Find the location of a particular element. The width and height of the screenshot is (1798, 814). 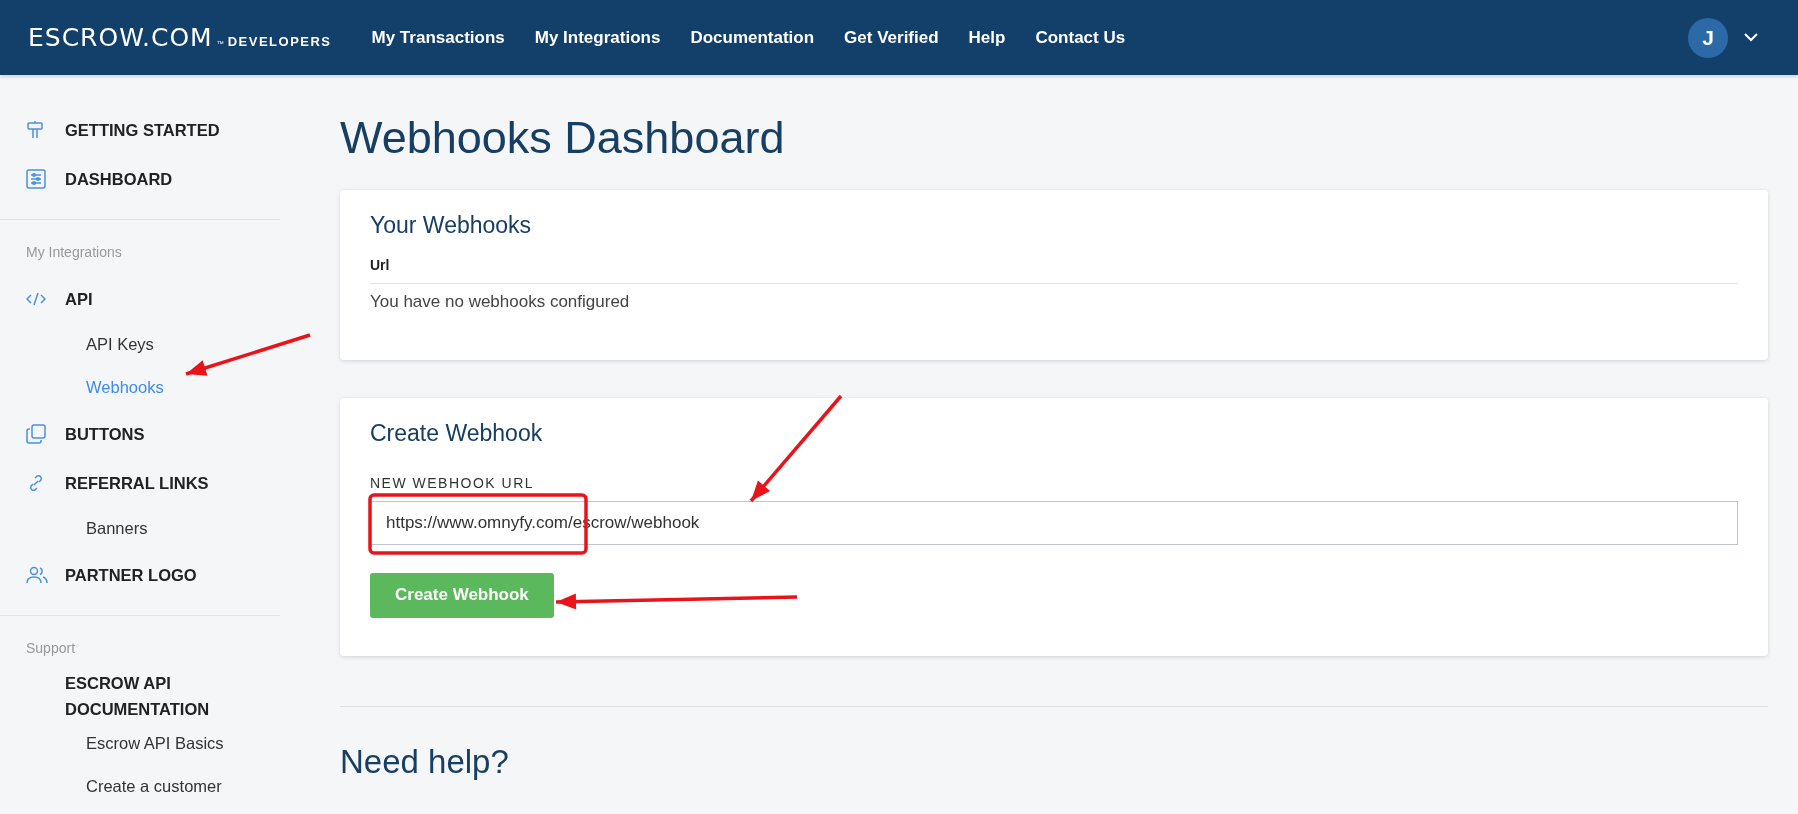

nav-link: My Integrations is located at coordinates (597, 37).